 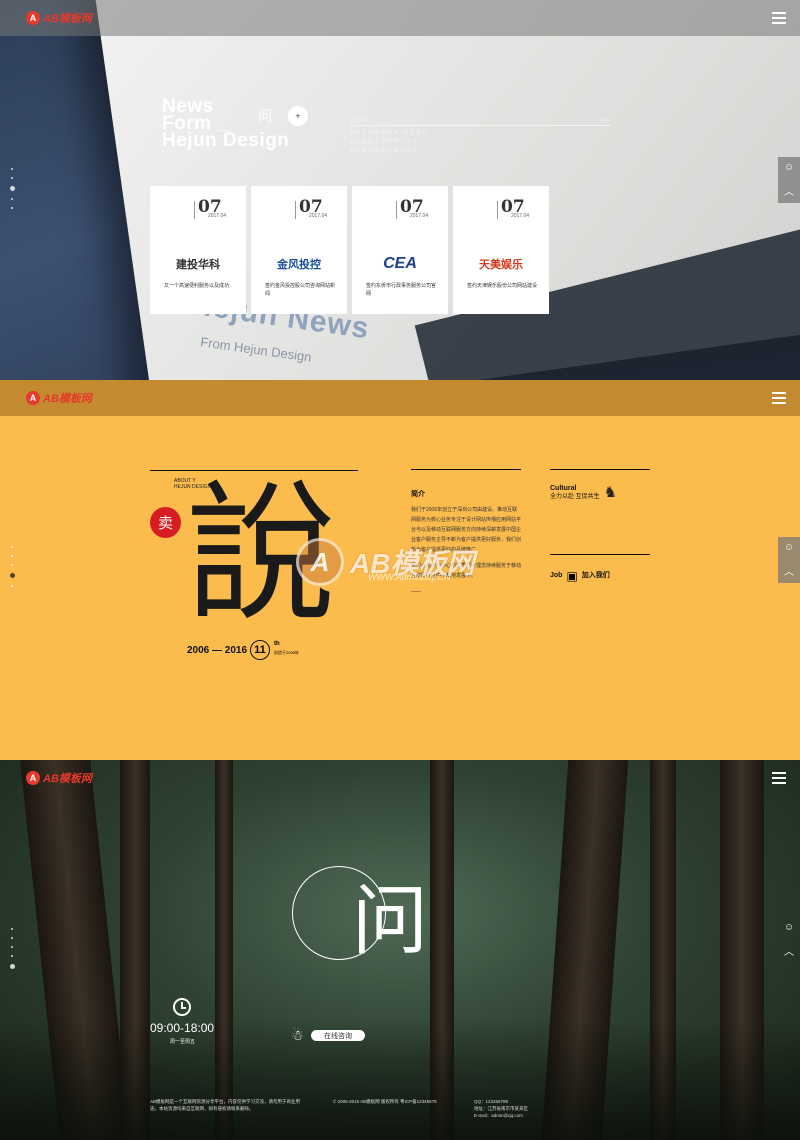 What do you see at coordinates (338, 1035) in the screenshot?
I see `online-consult-button: 在线咨询` at bounding box center [338, 1035].